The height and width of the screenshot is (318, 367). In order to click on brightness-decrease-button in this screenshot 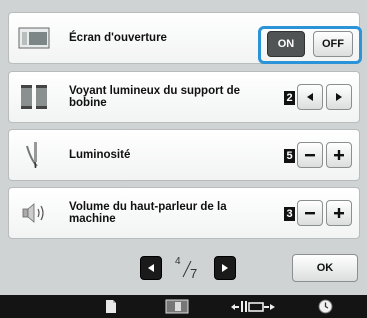, I will do `click(310, 155)`.